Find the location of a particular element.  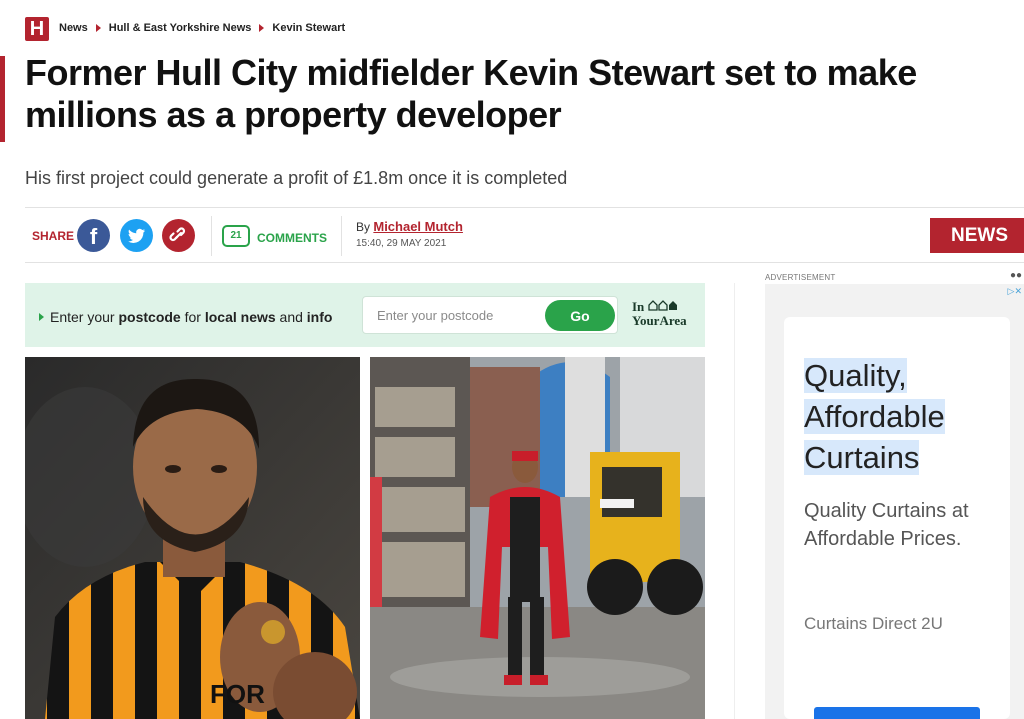

column-divider is located at coordinates (734, 501).